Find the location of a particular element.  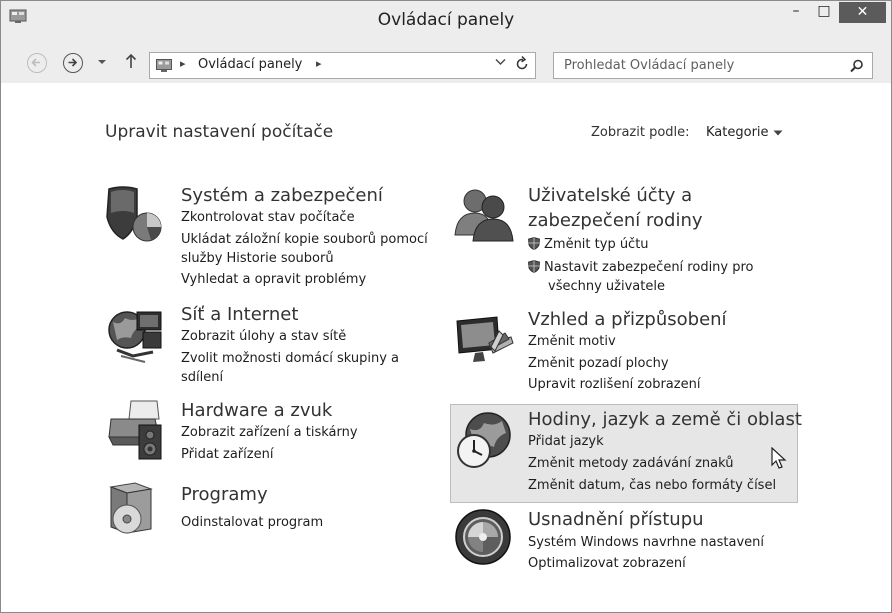

network-globe-icon is located at coordinates (134, 334).